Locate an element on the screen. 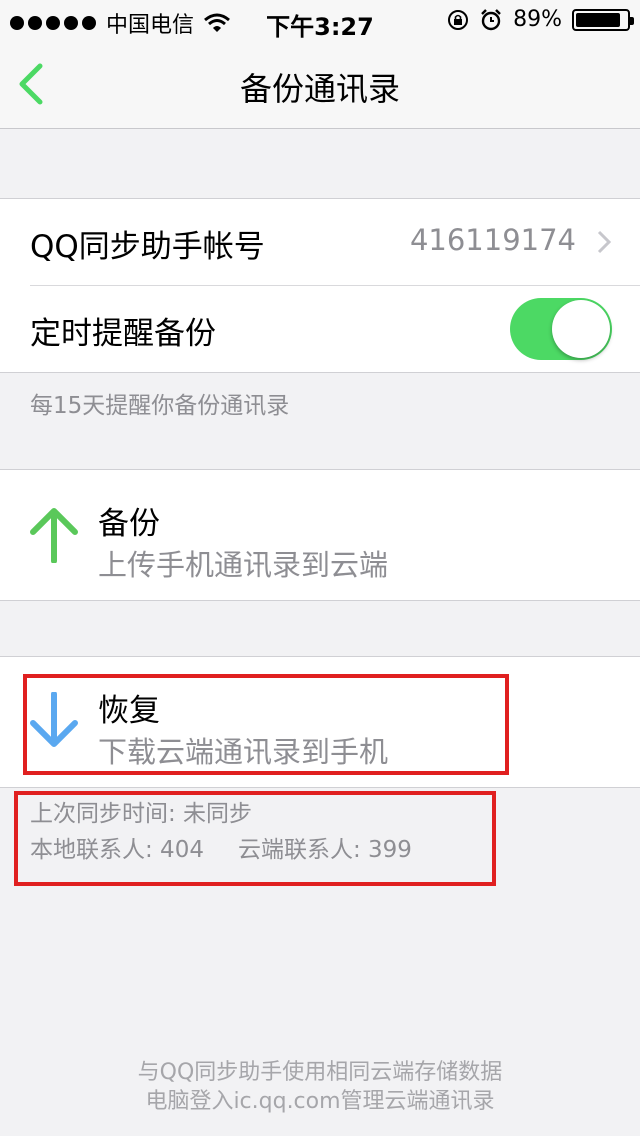 Image resolution: width=640 pixels, height=1136 pixels. backup-group: 备份 上传手机通讯录到云端 is located at coordinates (320, 535).